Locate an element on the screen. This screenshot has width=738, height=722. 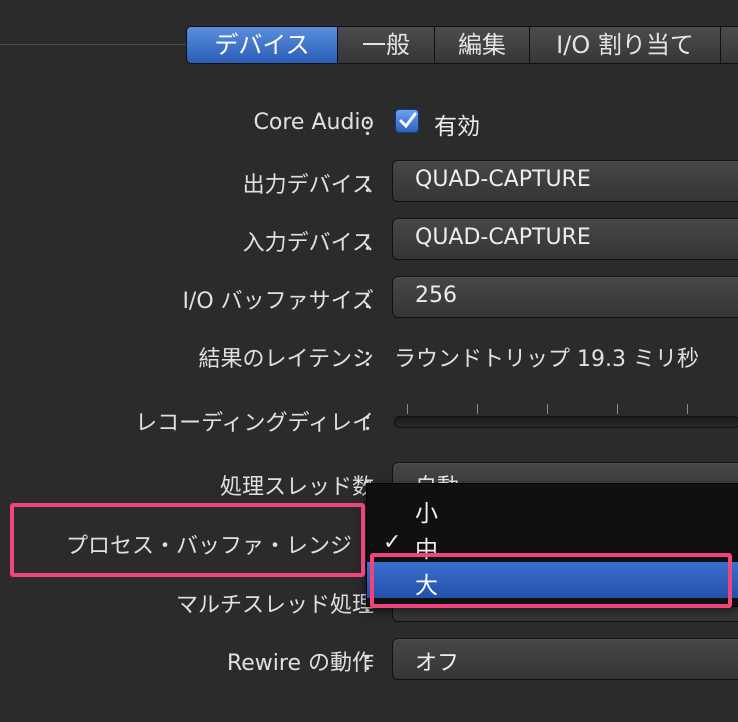
output-device-popup: QUAD-CAPTURE is located at coordinates (565, 181).